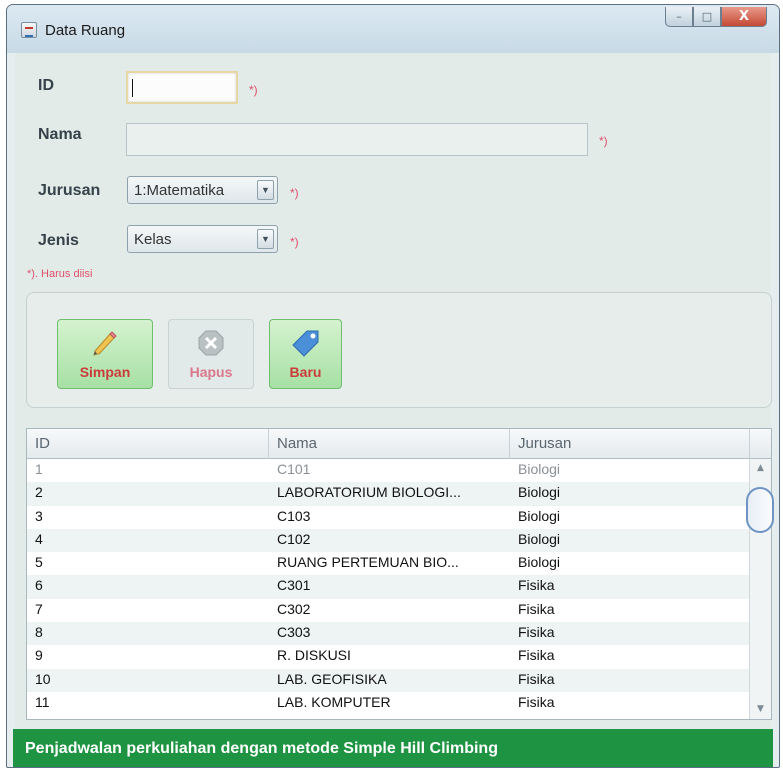 This screenshot has height=771, width=783. Describe the element at coordinates (39, 655) in the screenshot. I see `cell-id: 9` at that location.